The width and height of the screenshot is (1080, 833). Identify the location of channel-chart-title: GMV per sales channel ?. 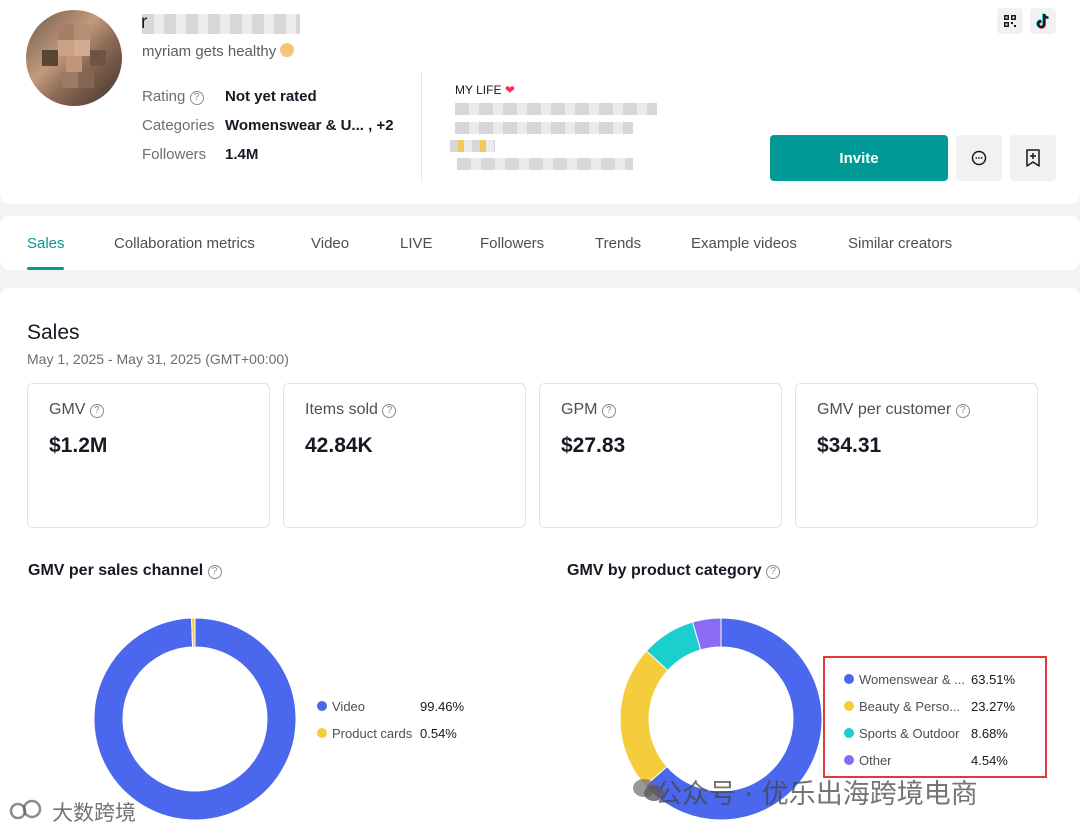
(125, 571).